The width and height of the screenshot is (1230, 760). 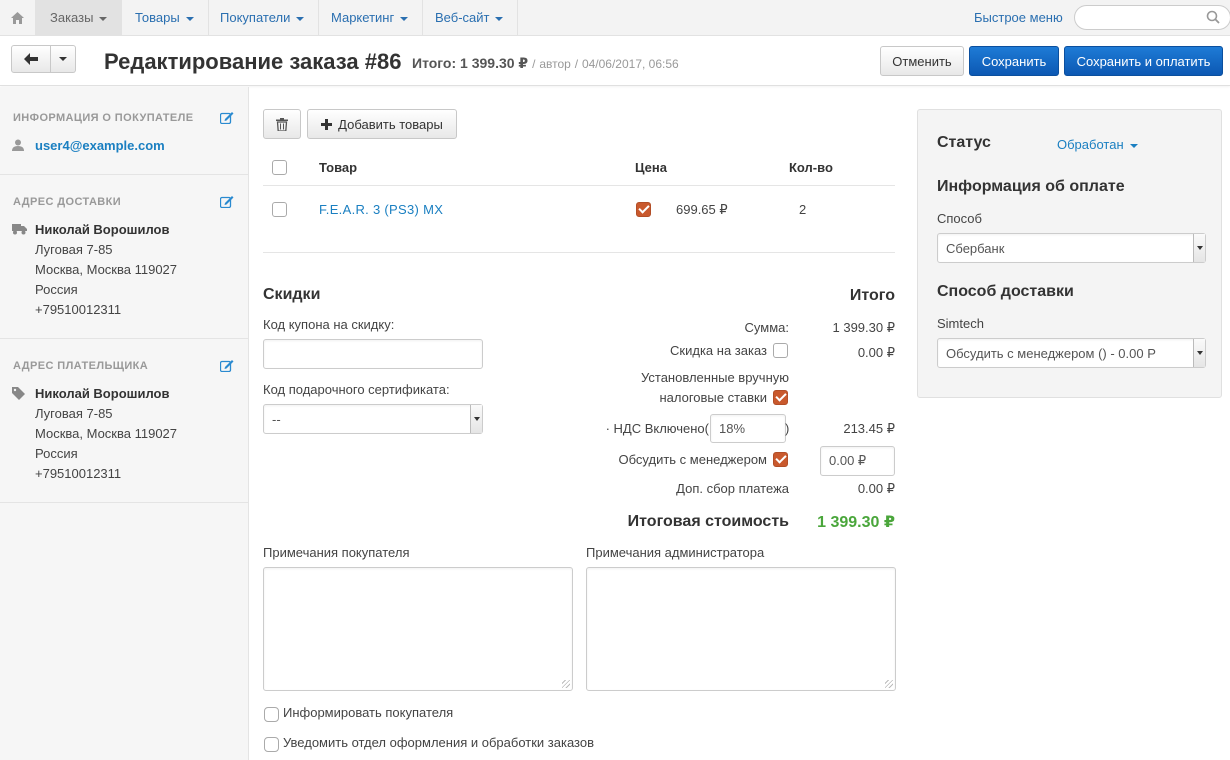 I want to click on totals-title: Итого, so click(x=872, y=295).